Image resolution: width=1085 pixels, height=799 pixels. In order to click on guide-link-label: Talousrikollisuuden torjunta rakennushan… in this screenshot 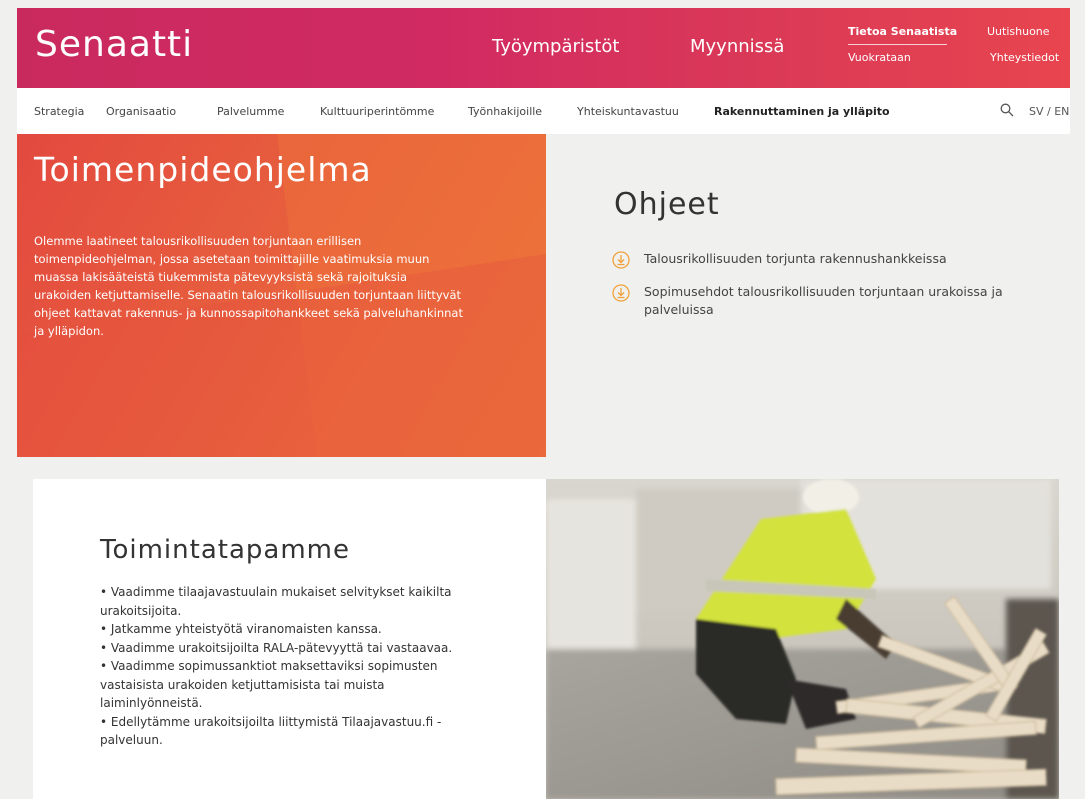, I will do `click(854, 259)`.